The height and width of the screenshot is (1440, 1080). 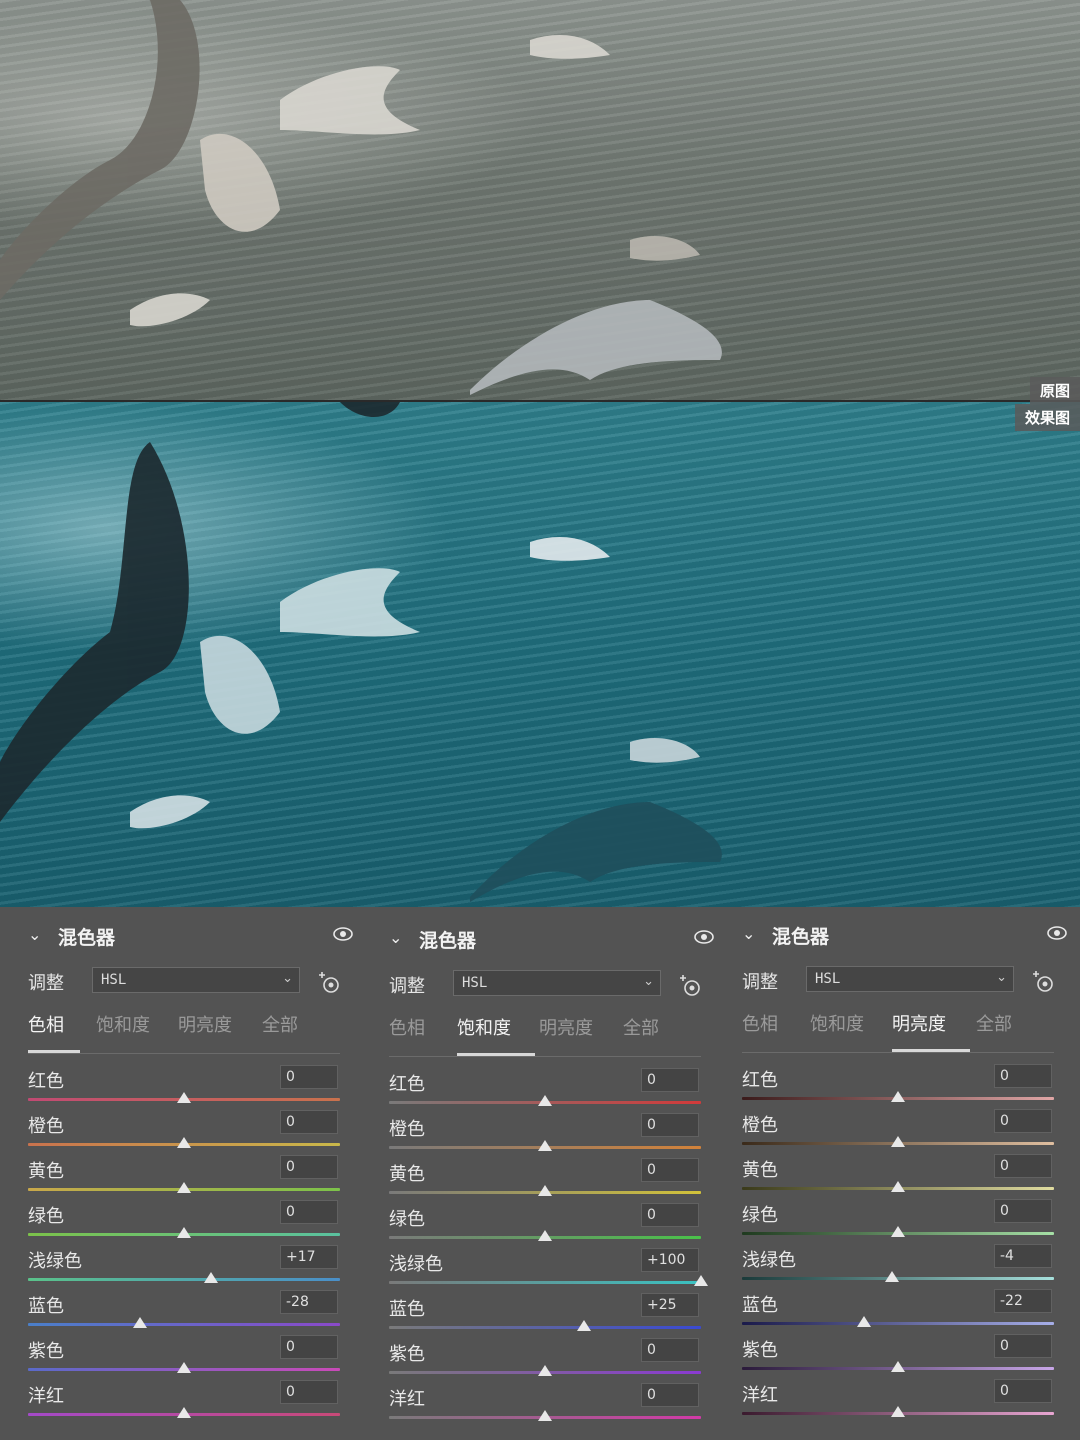 What do you see at coordinates (46, 1081) in the screenshot?
I see `slider-label: 红色` at bounding box center [46, 1081].